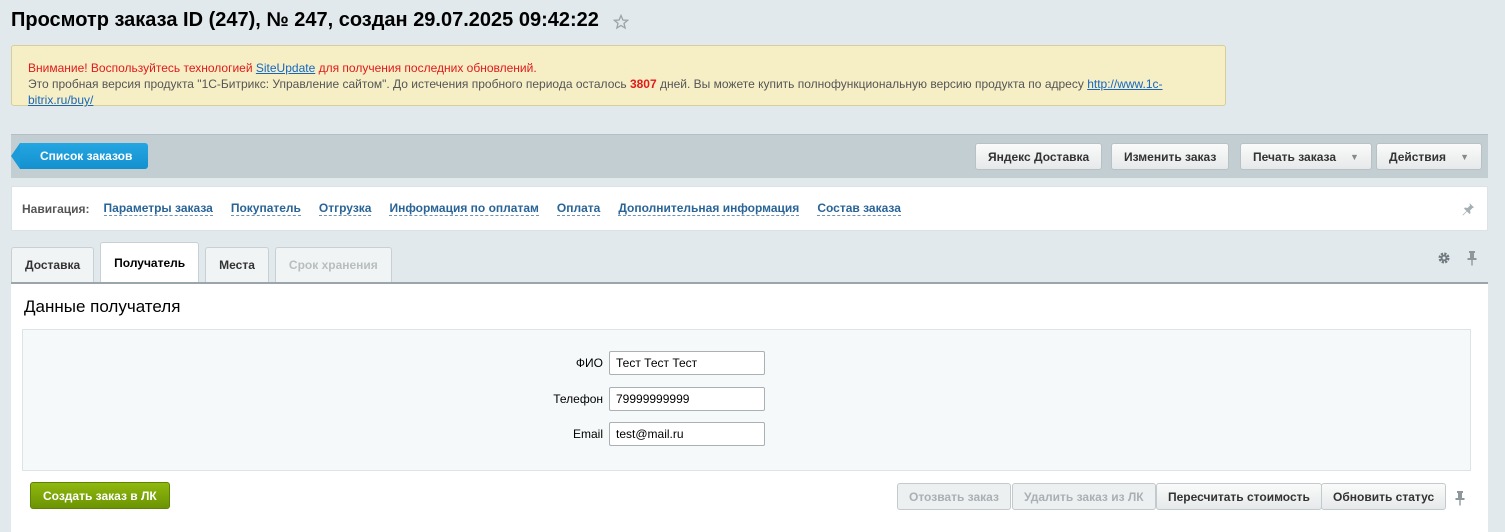  I want to click on delete-order-button: Удалить заказ из ЛК, so click(1084, 496).